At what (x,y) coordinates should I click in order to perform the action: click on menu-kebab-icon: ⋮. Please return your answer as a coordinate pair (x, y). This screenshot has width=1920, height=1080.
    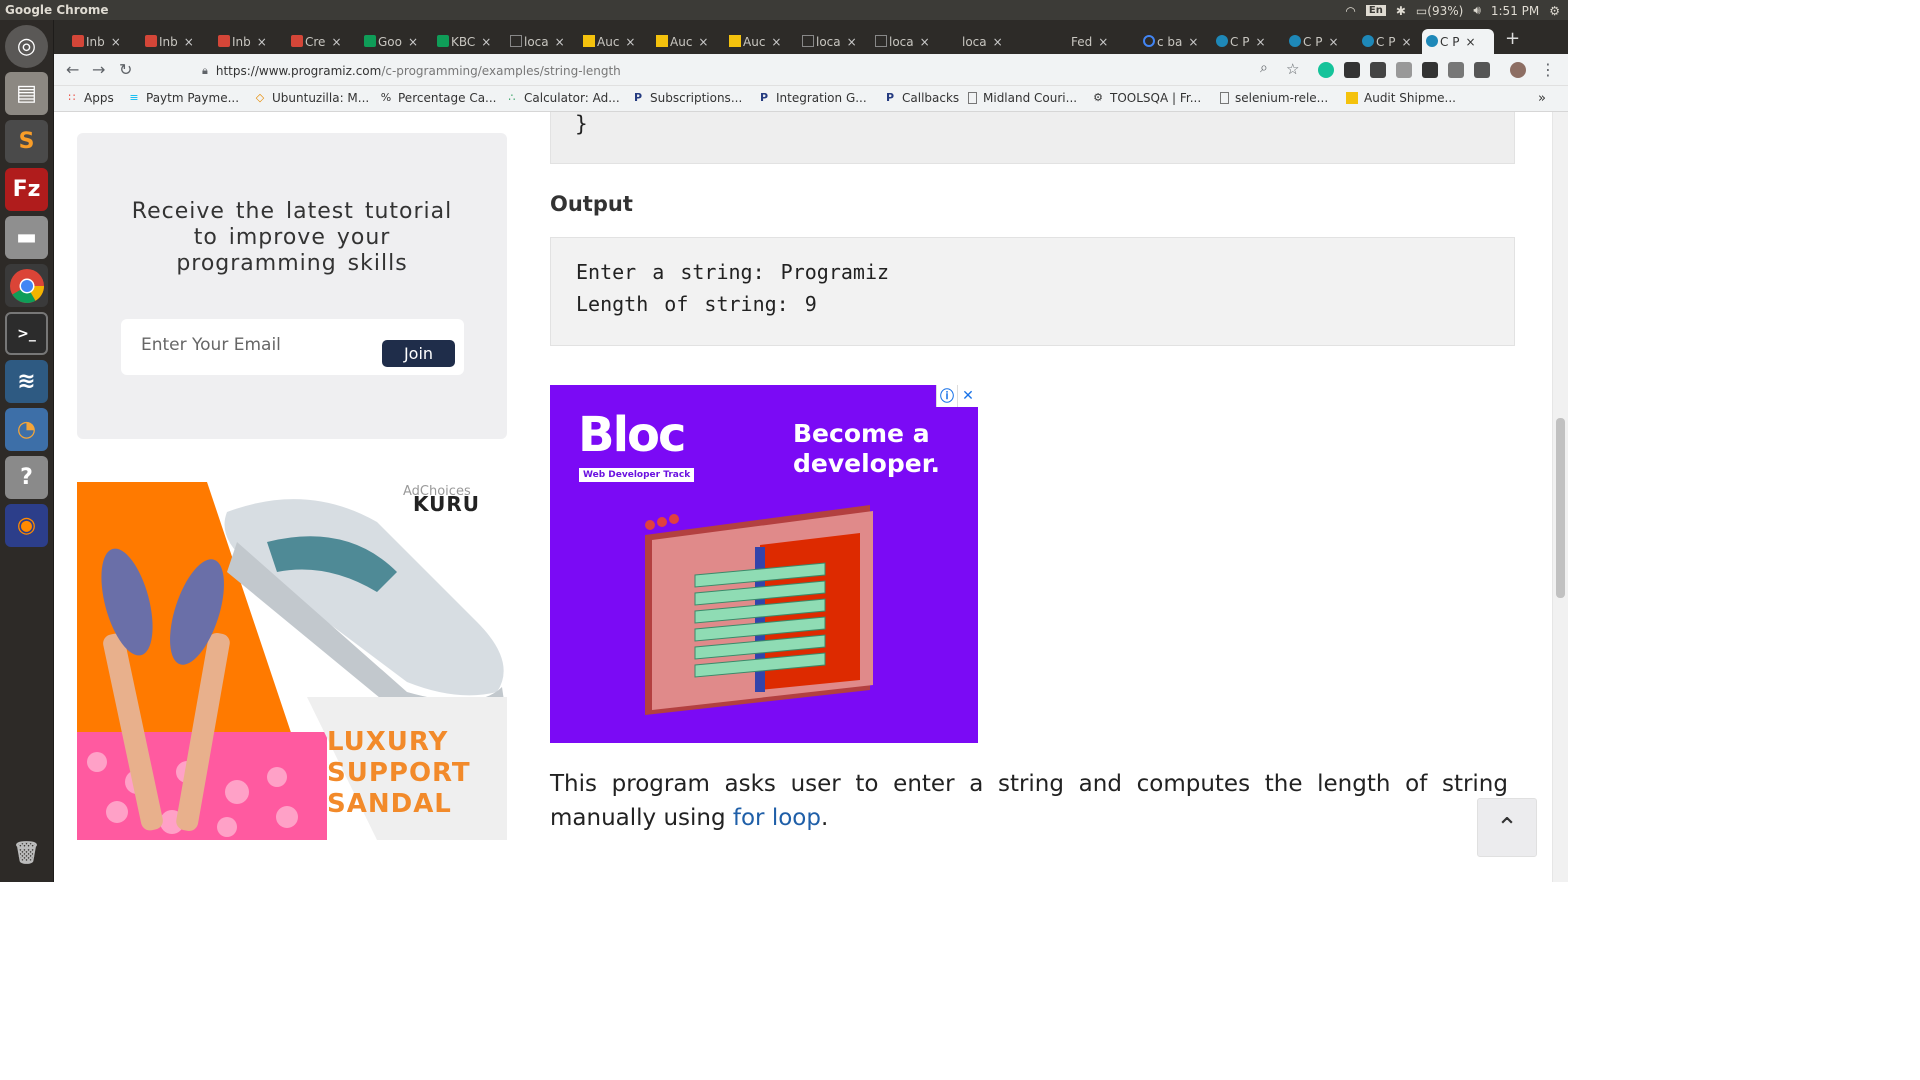
    Looking at the image, I should click on (1548, 69).